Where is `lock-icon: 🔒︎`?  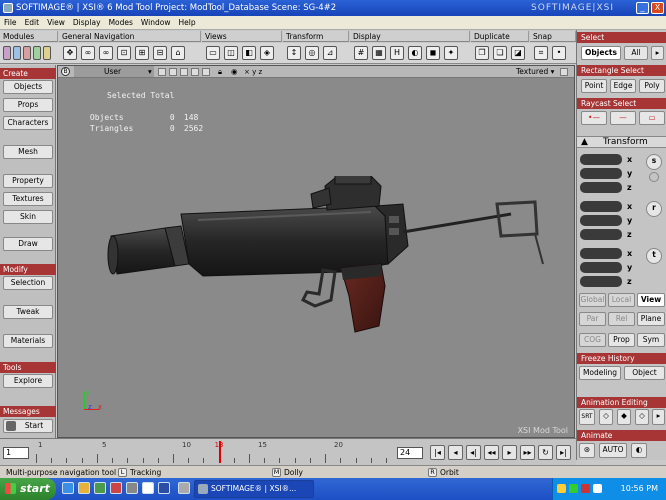
lock-icon: 🔒︎ is located at coordinates (220, 72).